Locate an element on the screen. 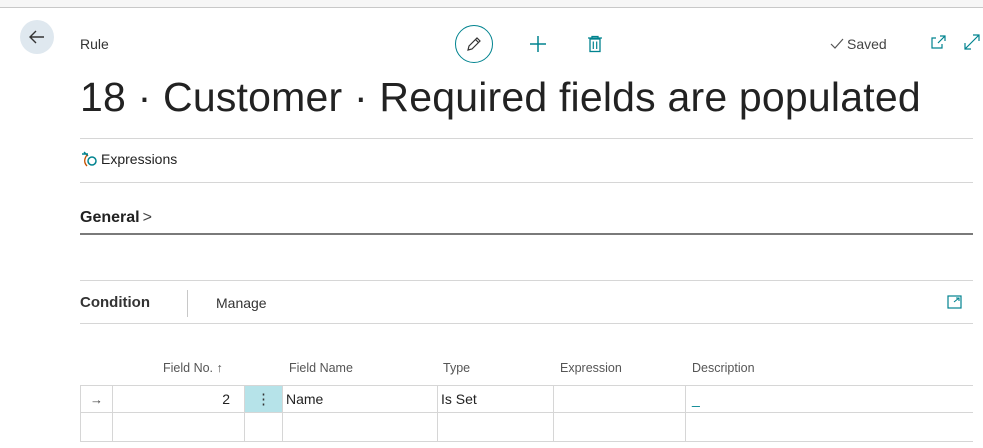 This screenshot has width=983, height=448. row-indicator: → is located at coordinates (96, 399).